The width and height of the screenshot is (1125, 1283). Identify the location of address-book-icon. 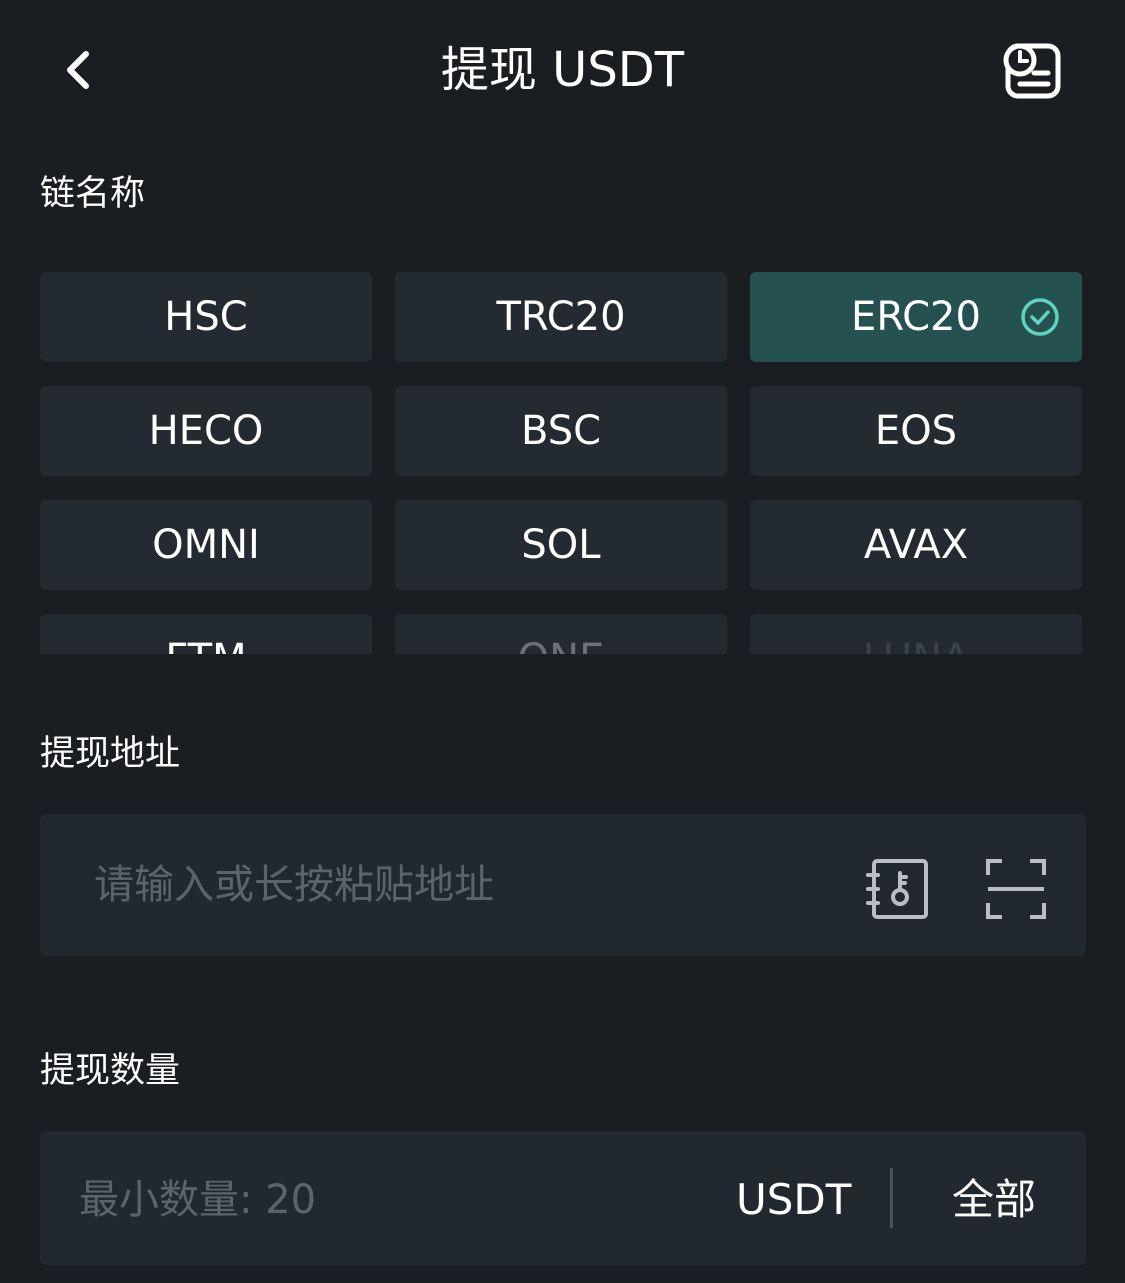
(897, 889).